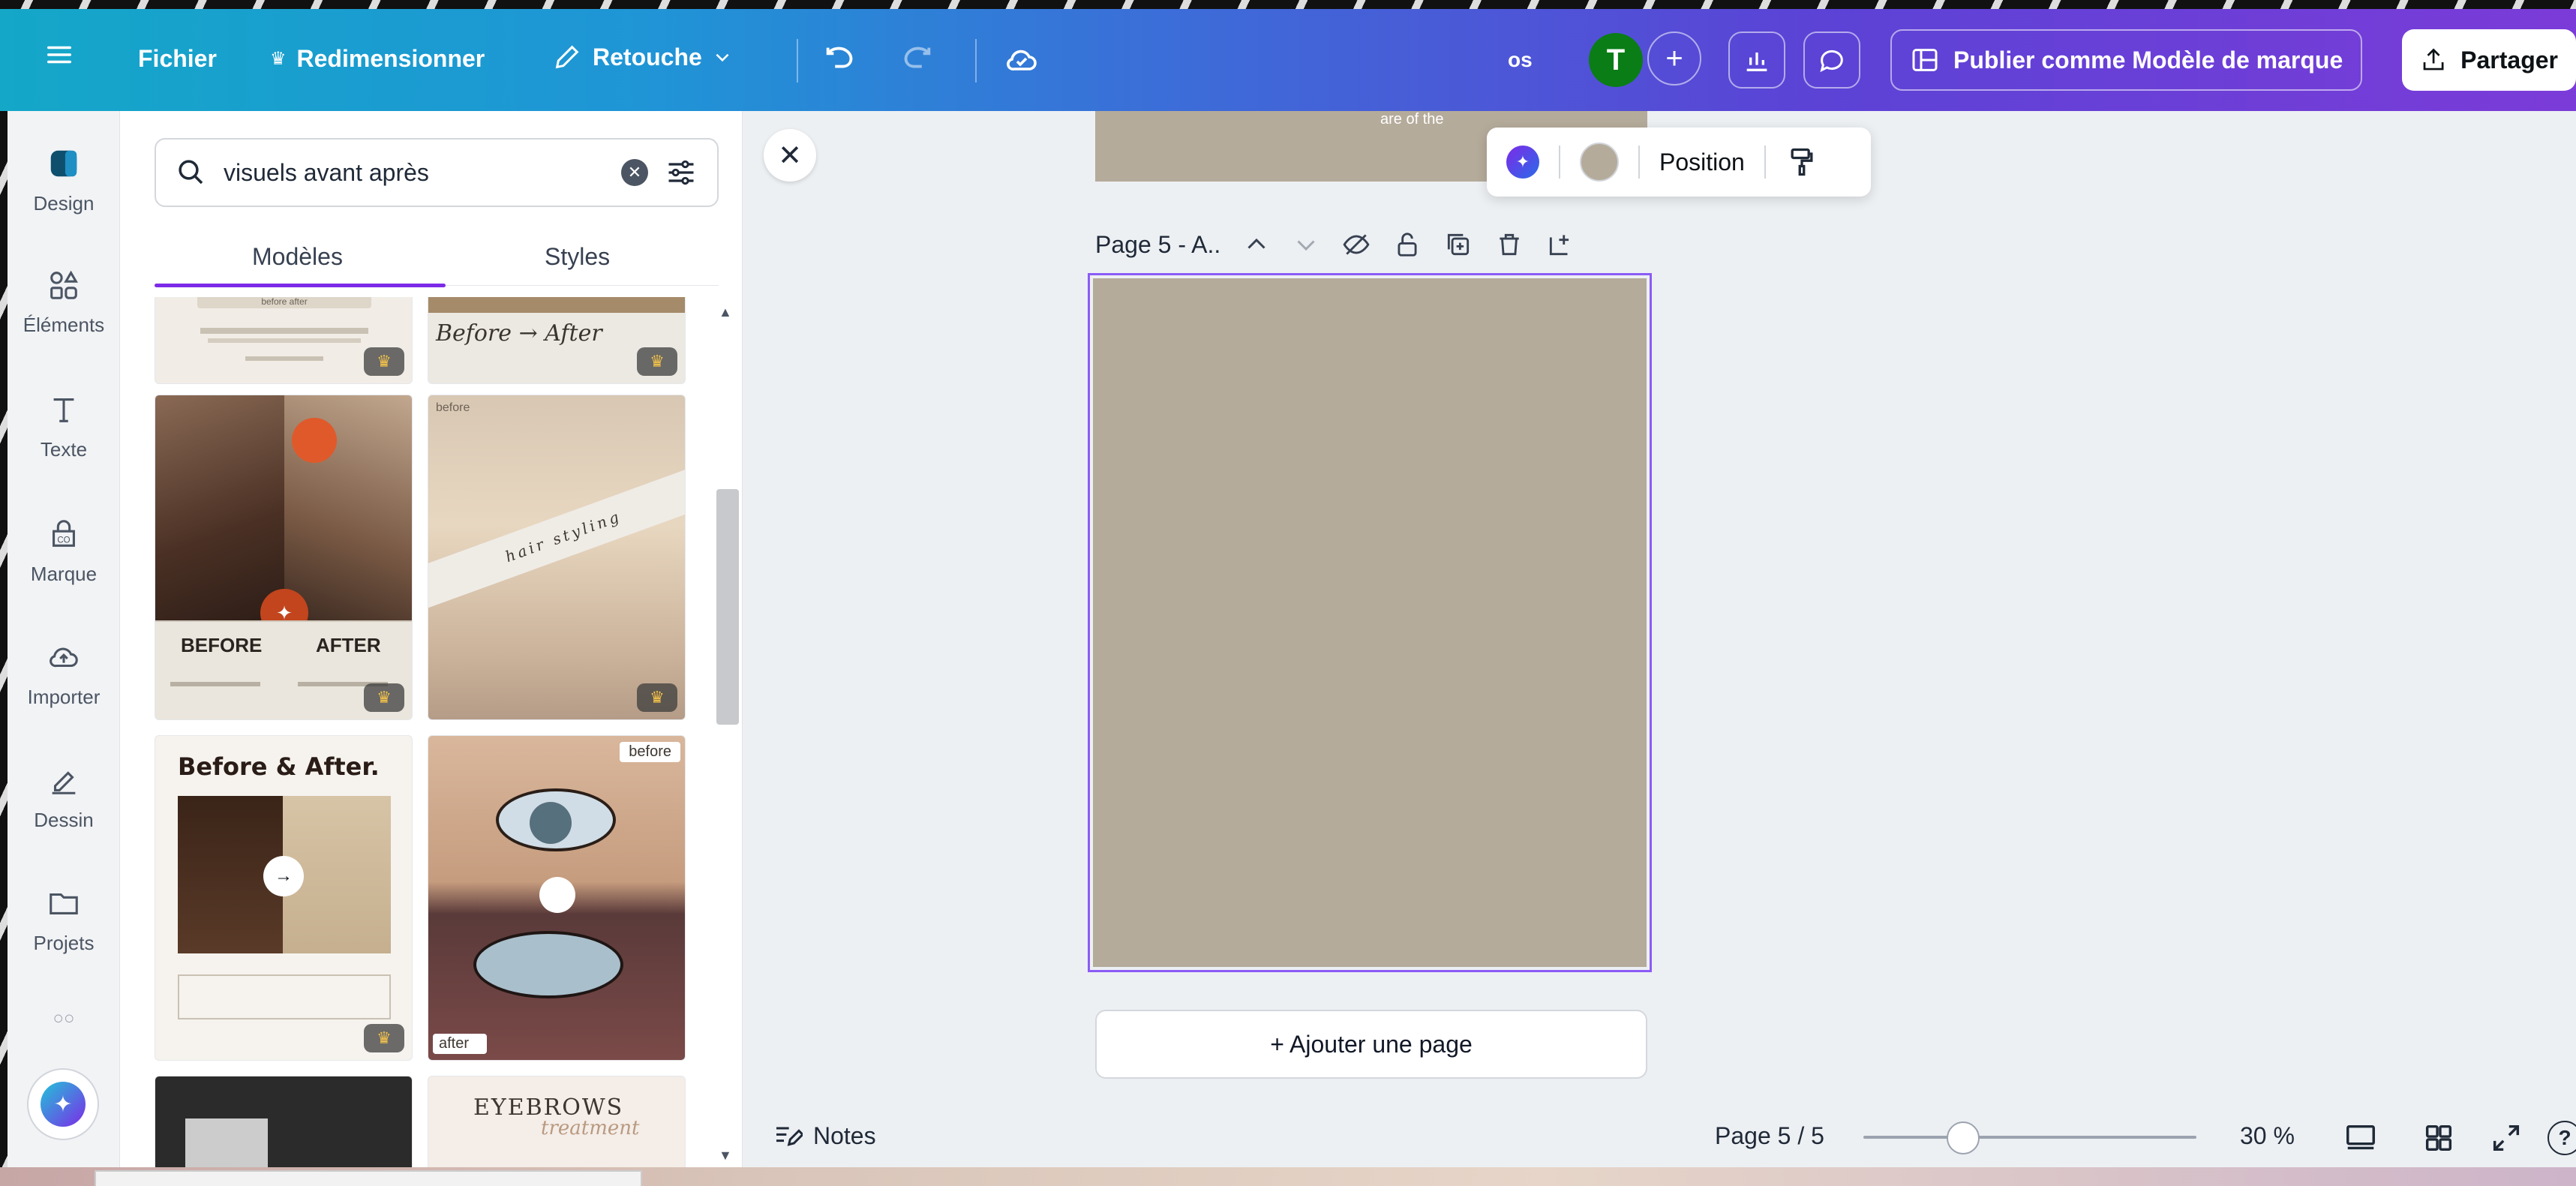 The image size is (2576, 1186). What do you see at coordinates (2267, 1136) in the screenshot?
I see `zoom-level: 30 %` at bounding box center [2267, 1136].